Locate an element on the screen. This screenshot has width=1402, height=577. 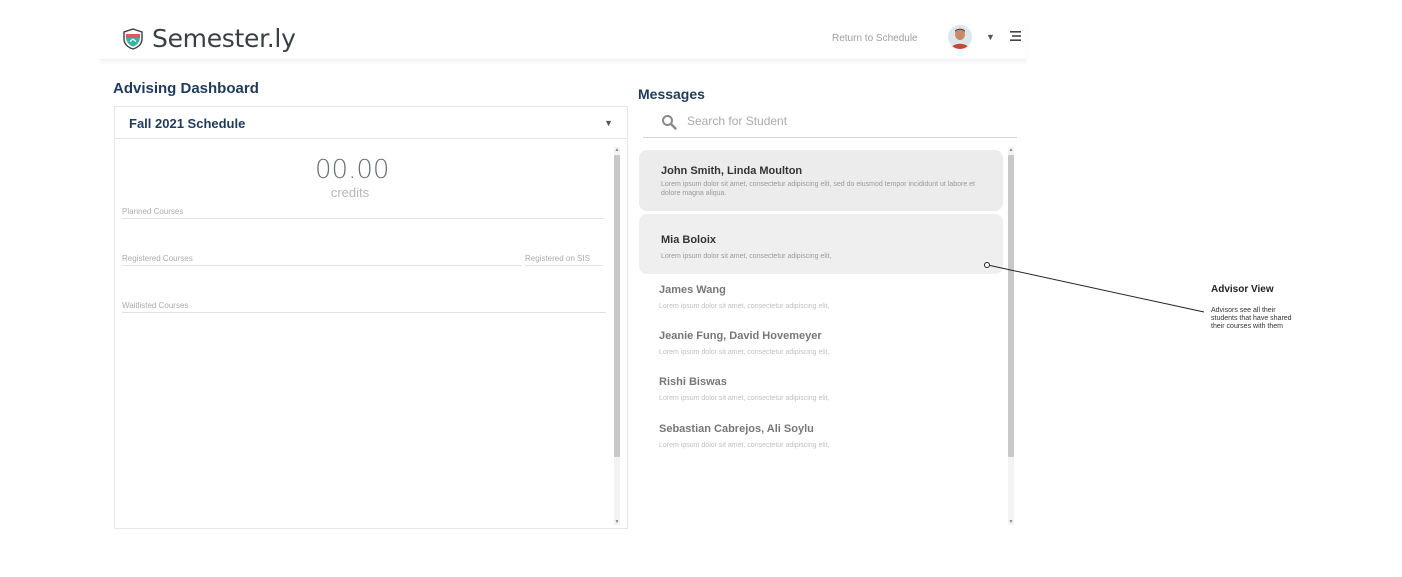
registered-on-sis-label: Registered on SIS is located at coordinates (557, 258).